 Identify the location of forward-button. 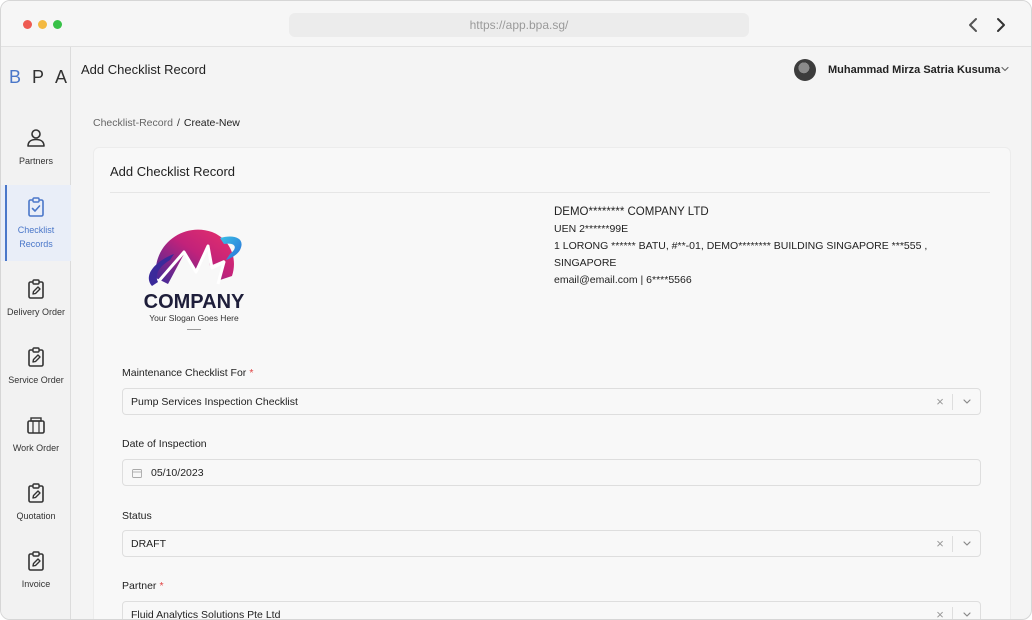
(1001, 25).